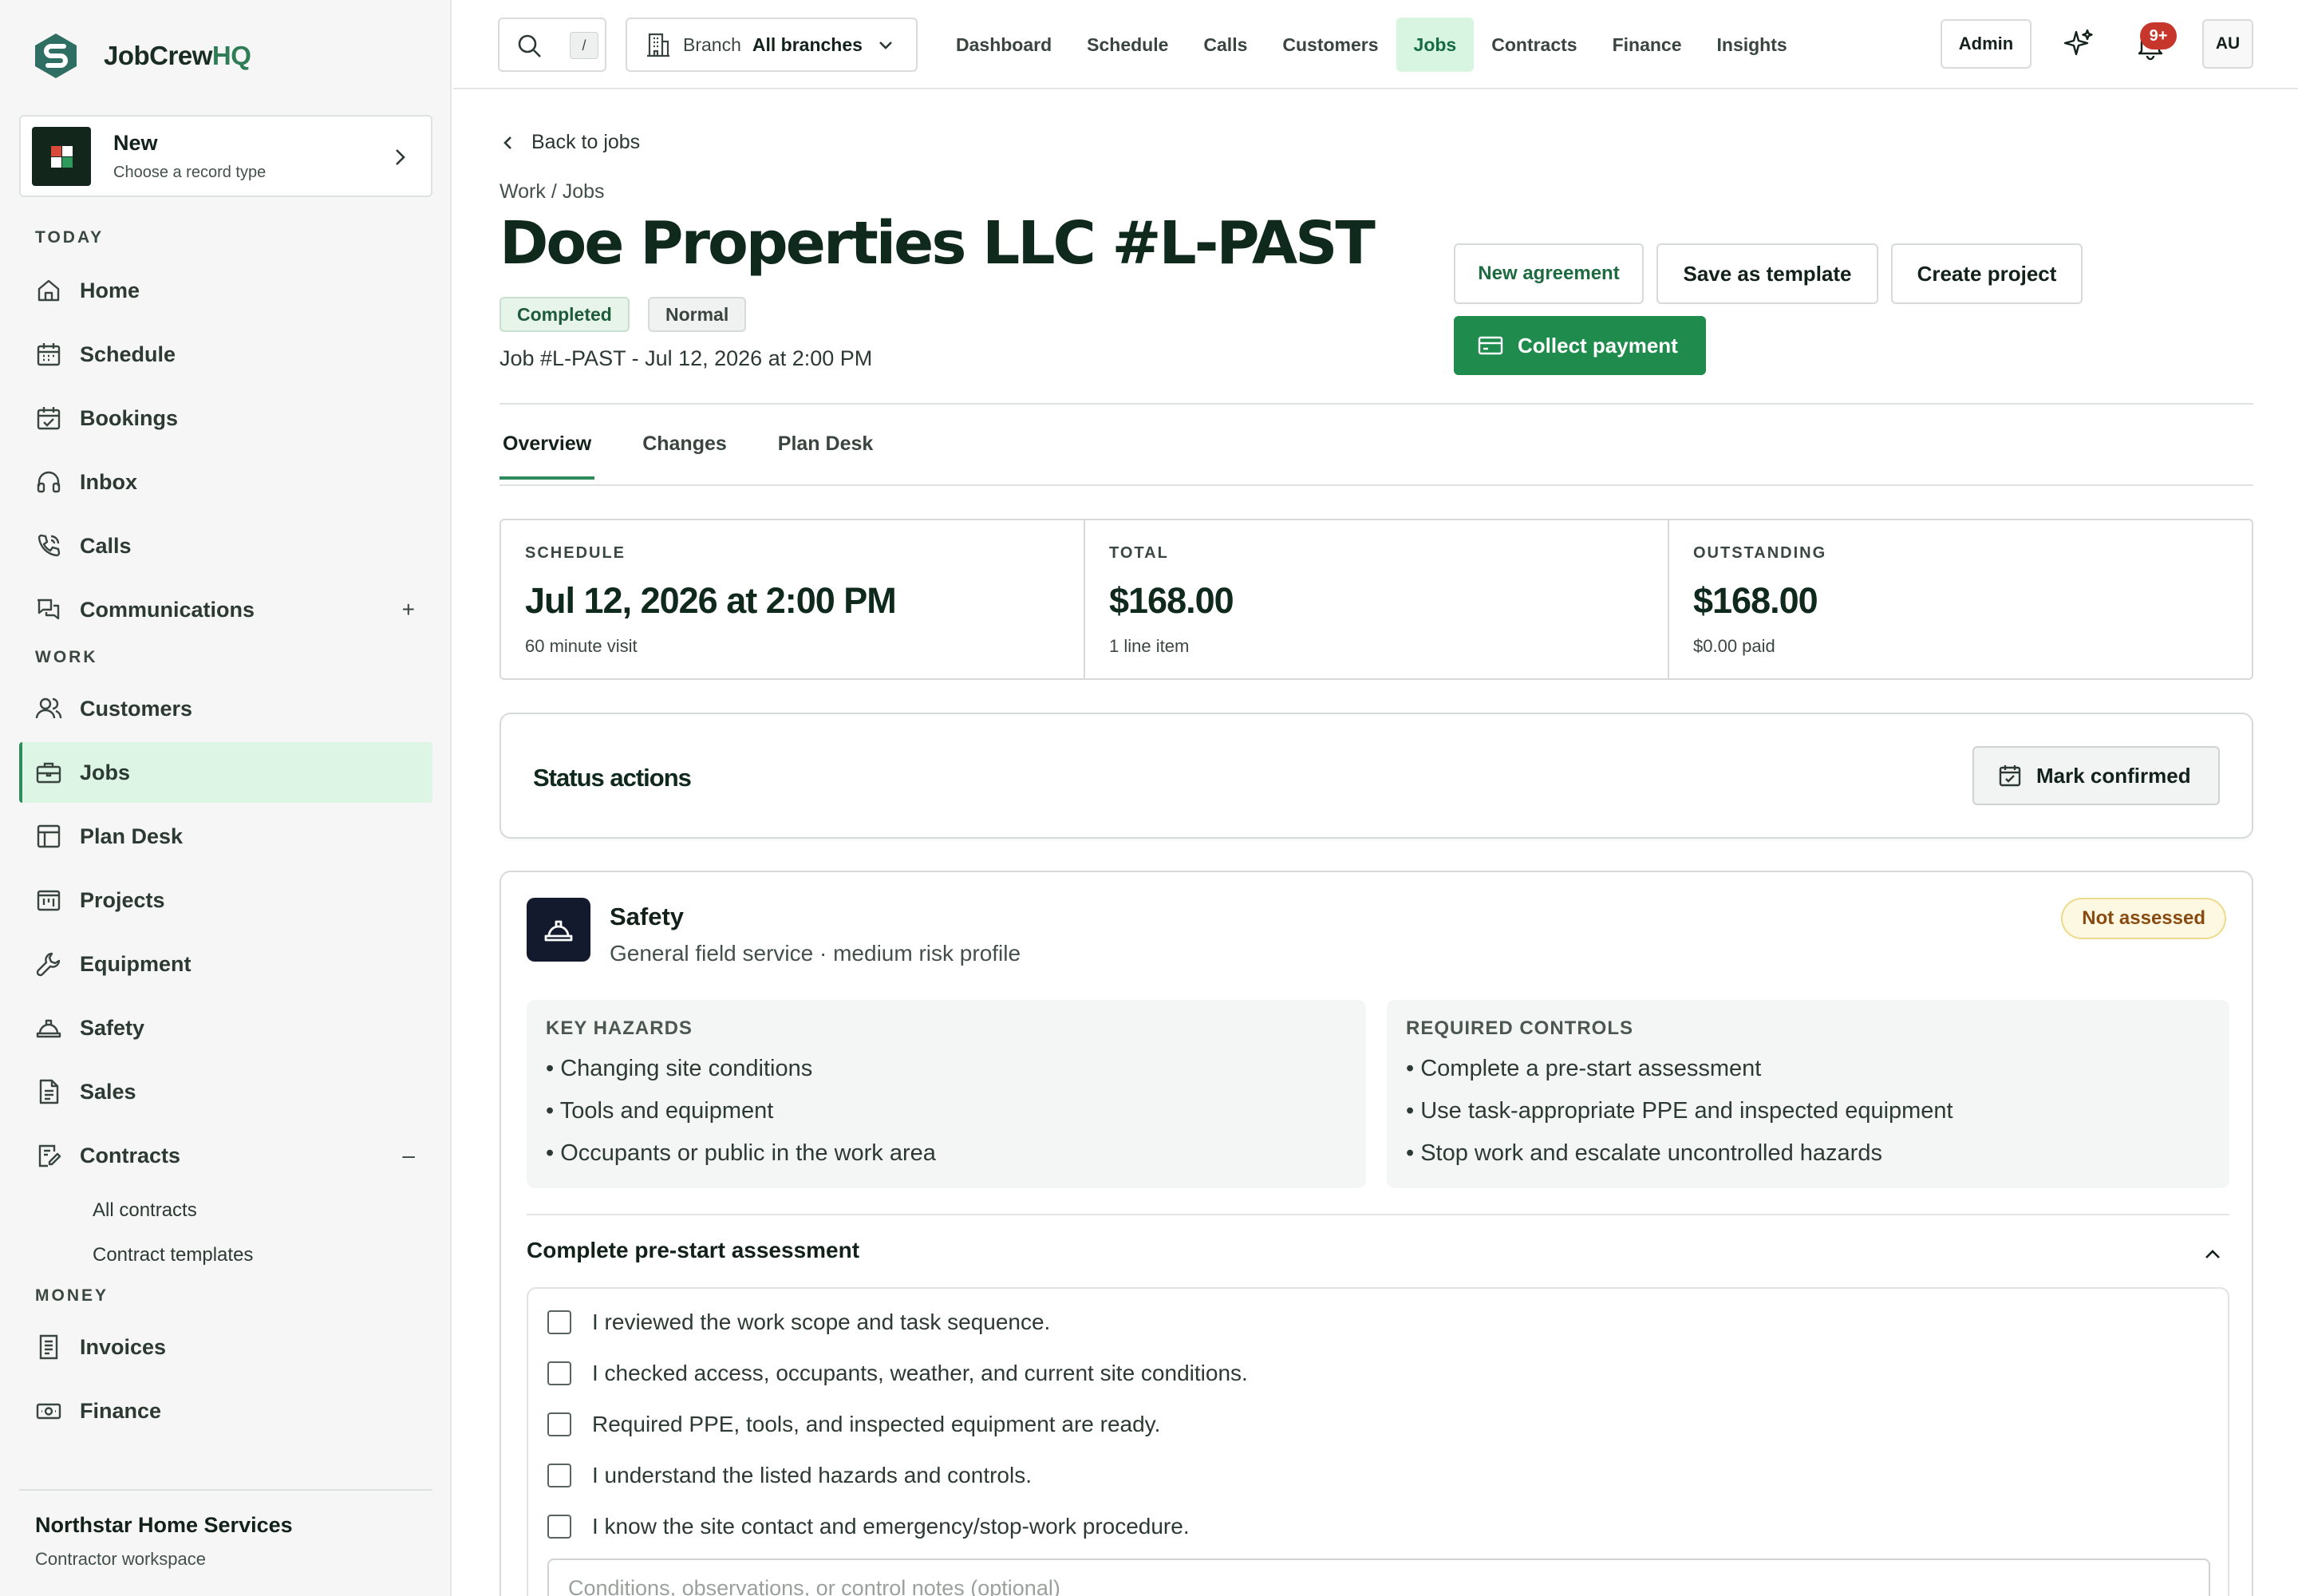 The image size is (2298, 1596). Describe the element at coordinates (2010, 776) in the screenshot. I see `calendar-check-icon` at that location.